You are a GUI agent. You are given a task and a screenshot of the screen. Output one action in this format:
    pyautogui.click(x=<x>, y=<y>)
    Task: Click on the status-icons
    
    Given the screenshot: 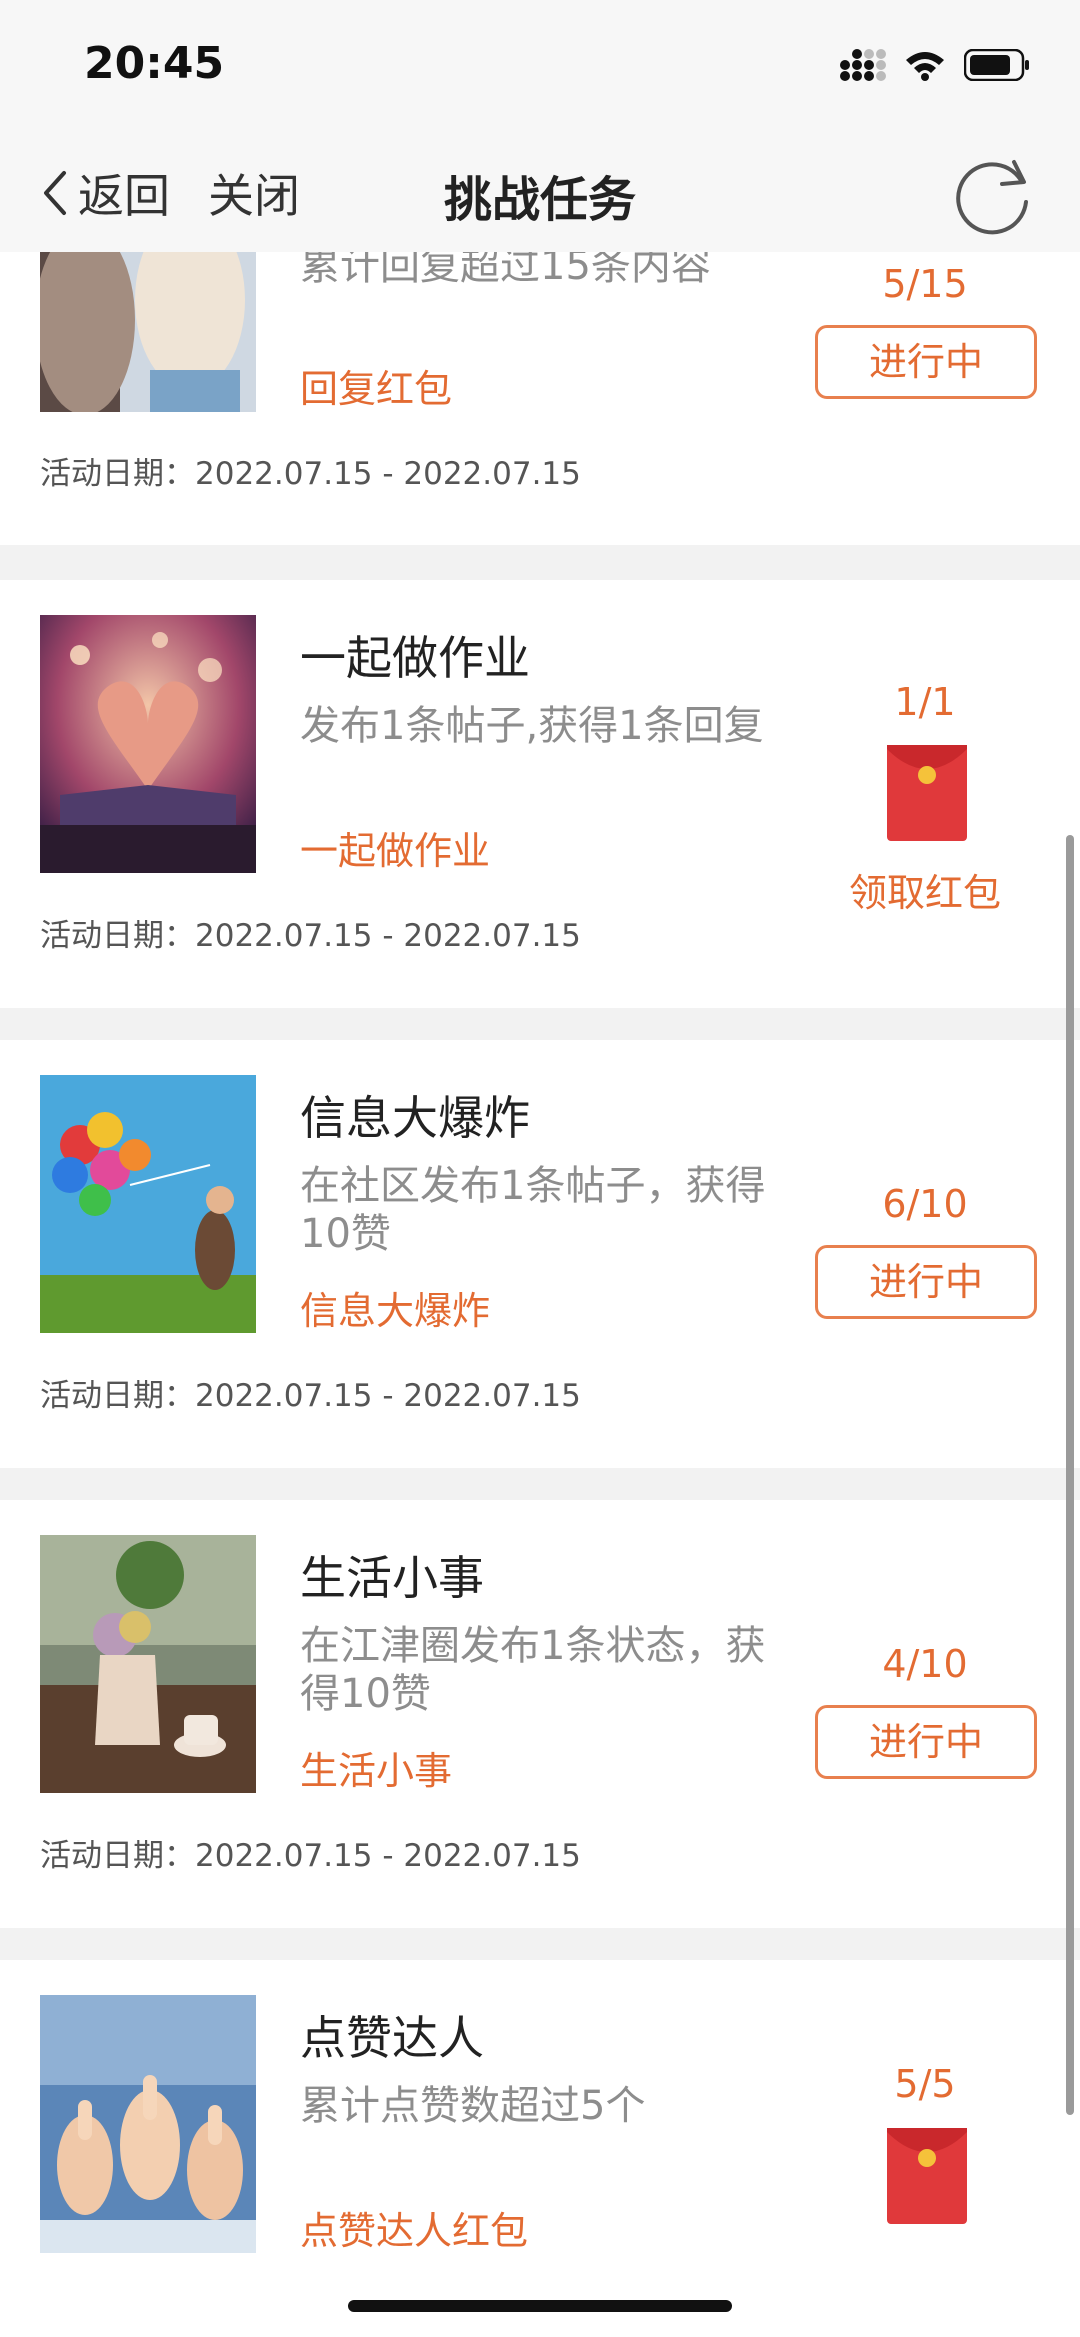 What is the action you would take?
    pyautogui.click(x=935, y=65)
    